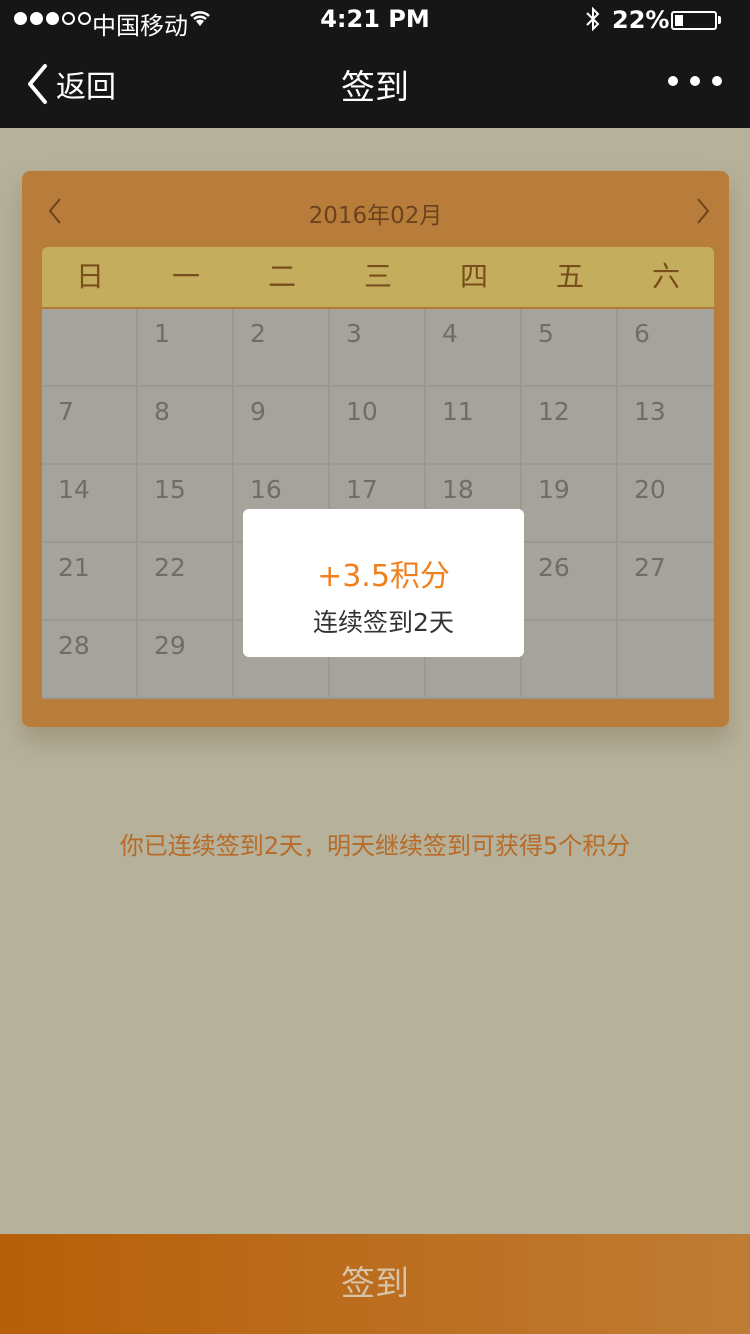 The width and height of the screenshot is (750, 1334). I want to click on calendar-day-cell: 28, so click(90, 660).